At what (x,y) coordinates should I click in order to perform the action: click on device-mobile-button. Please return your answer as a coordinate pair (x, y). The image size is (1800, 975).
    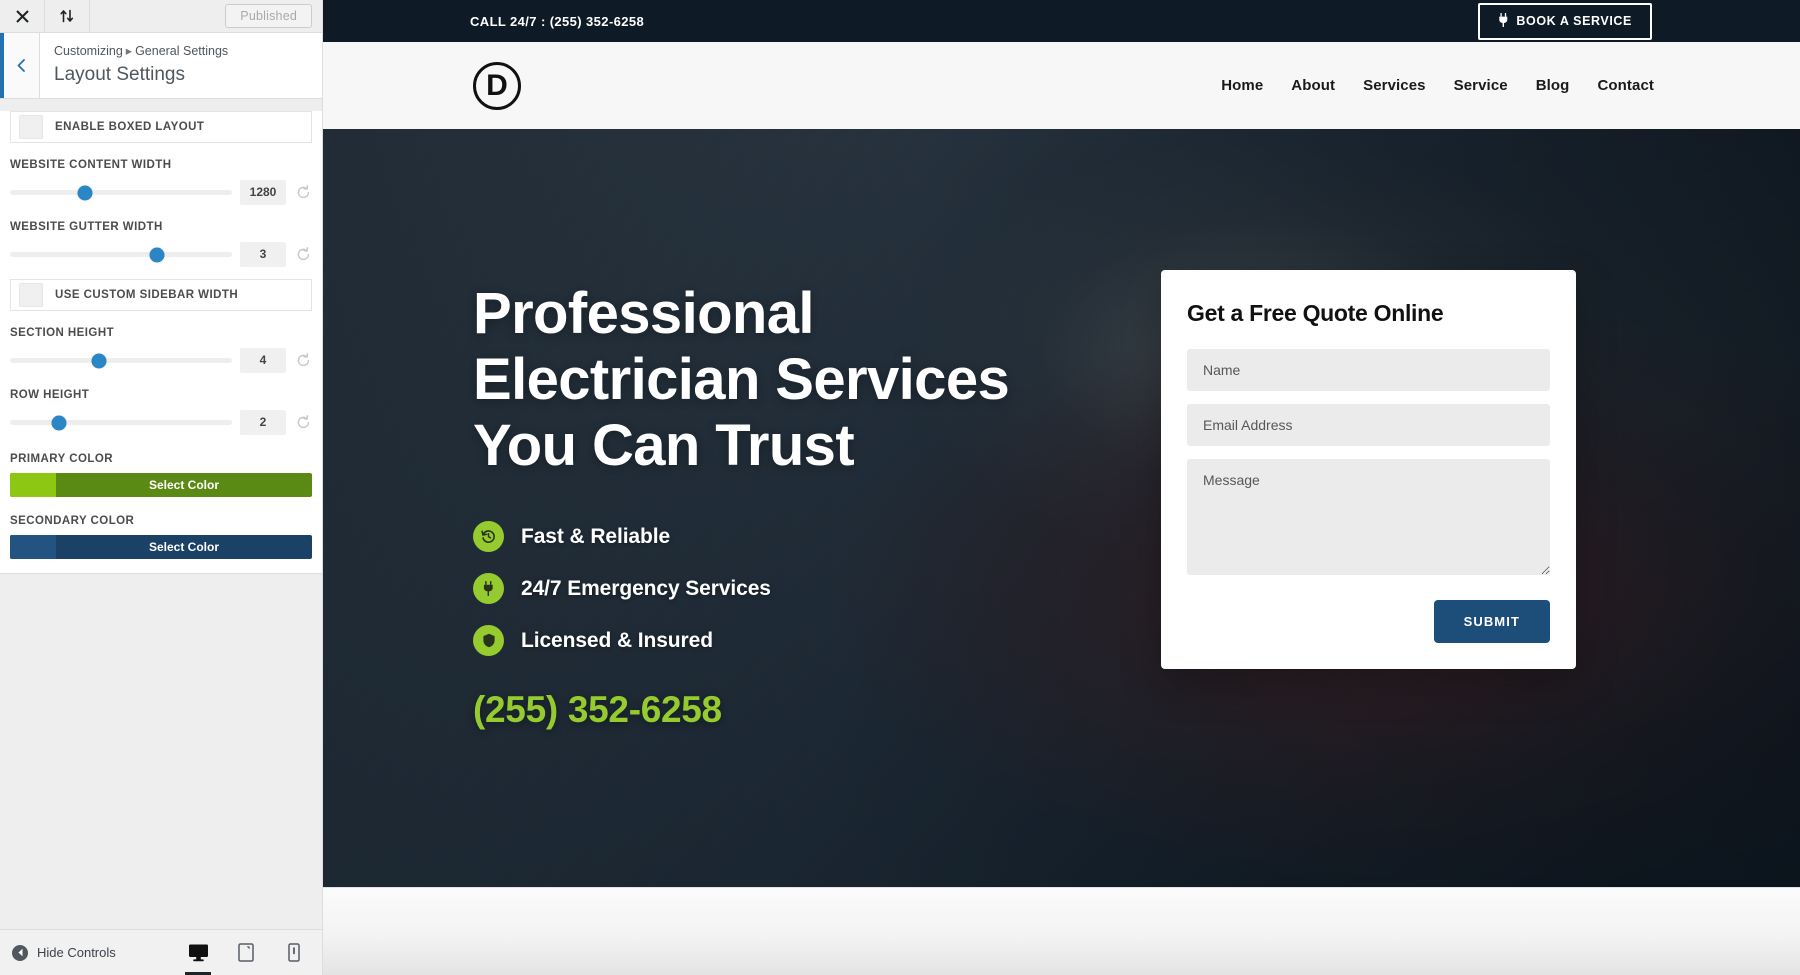
    Looking at the image, I should click on (294, 952).